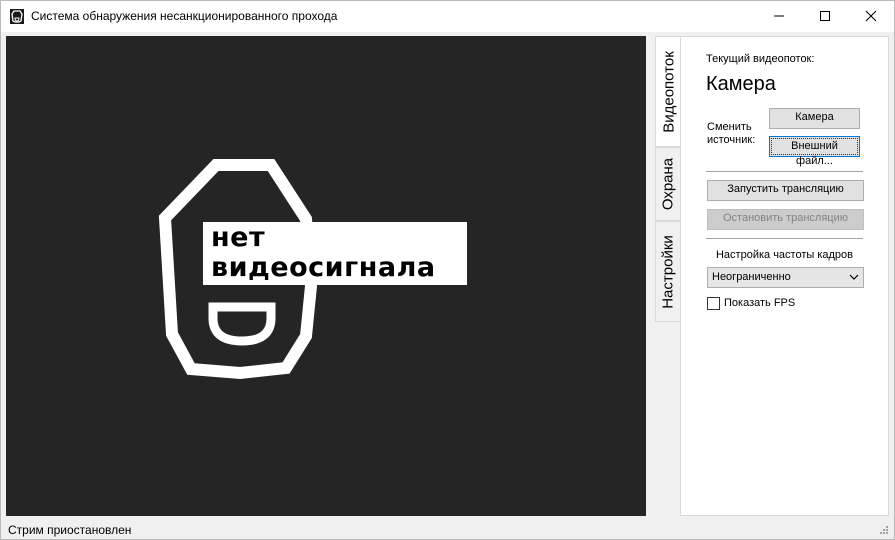 The width and height of the screenshot is (895, 540). What do you see at coordinates (731, 133) in the screenshot?
I see `switch-source-label: Сменить источник:` at bounding box center [731, 133].